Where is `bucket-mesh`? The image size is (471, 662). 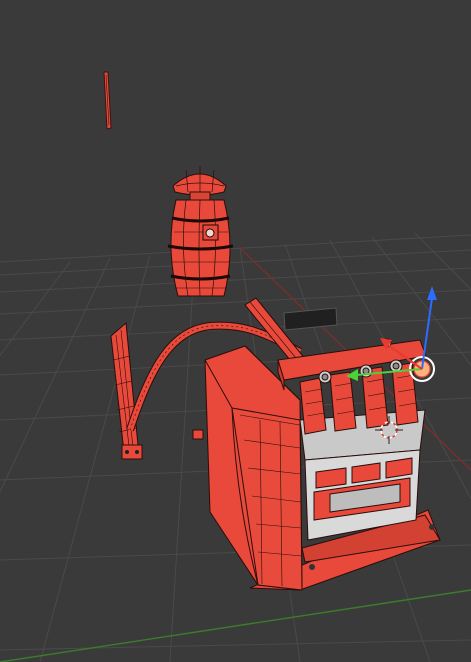
bucket-mesh is located at coordinates (200, 231).